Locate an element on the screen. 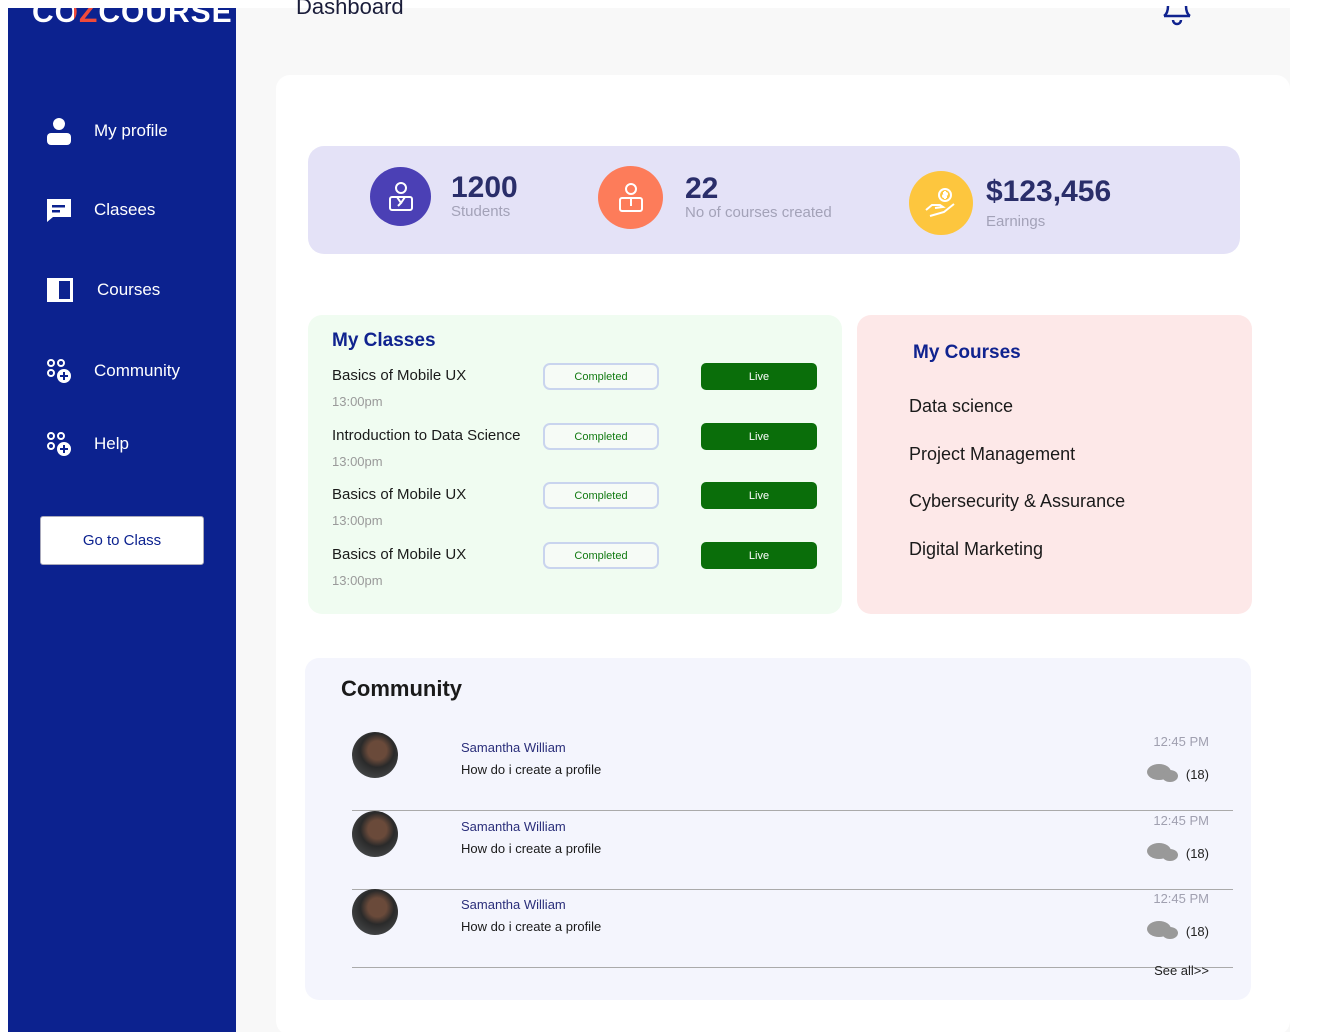 The image size is (1336, 1035). help-icon is located at coordinates (59, 444).